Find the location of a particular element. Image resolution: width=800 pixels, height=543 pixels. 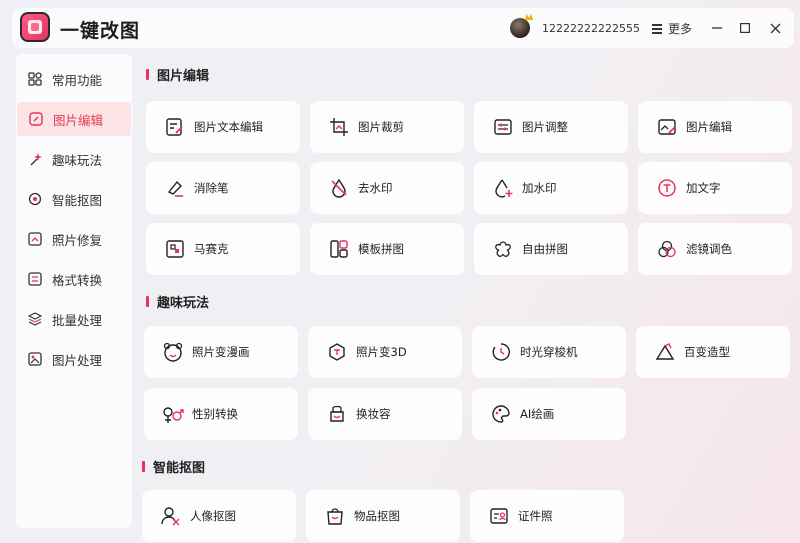

card-label: 照片变漫画 is located at coordinates (221, 352).